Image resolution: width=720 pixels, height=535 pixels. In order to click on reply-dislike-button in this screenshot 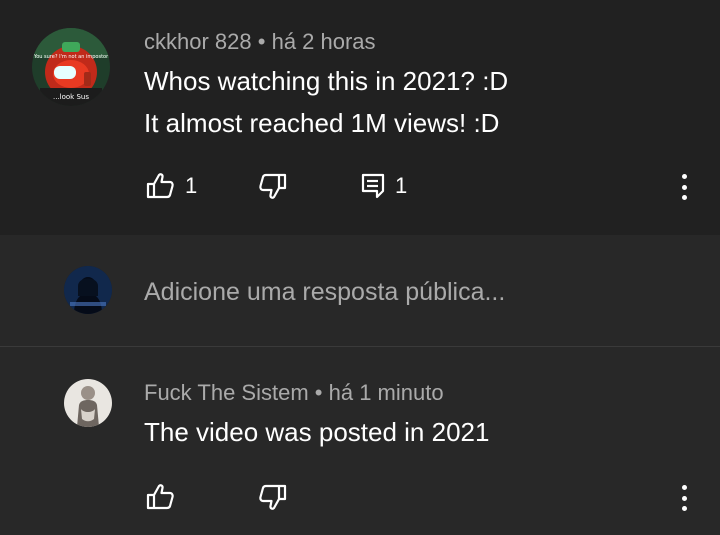, I will do `click(272, 497)`.